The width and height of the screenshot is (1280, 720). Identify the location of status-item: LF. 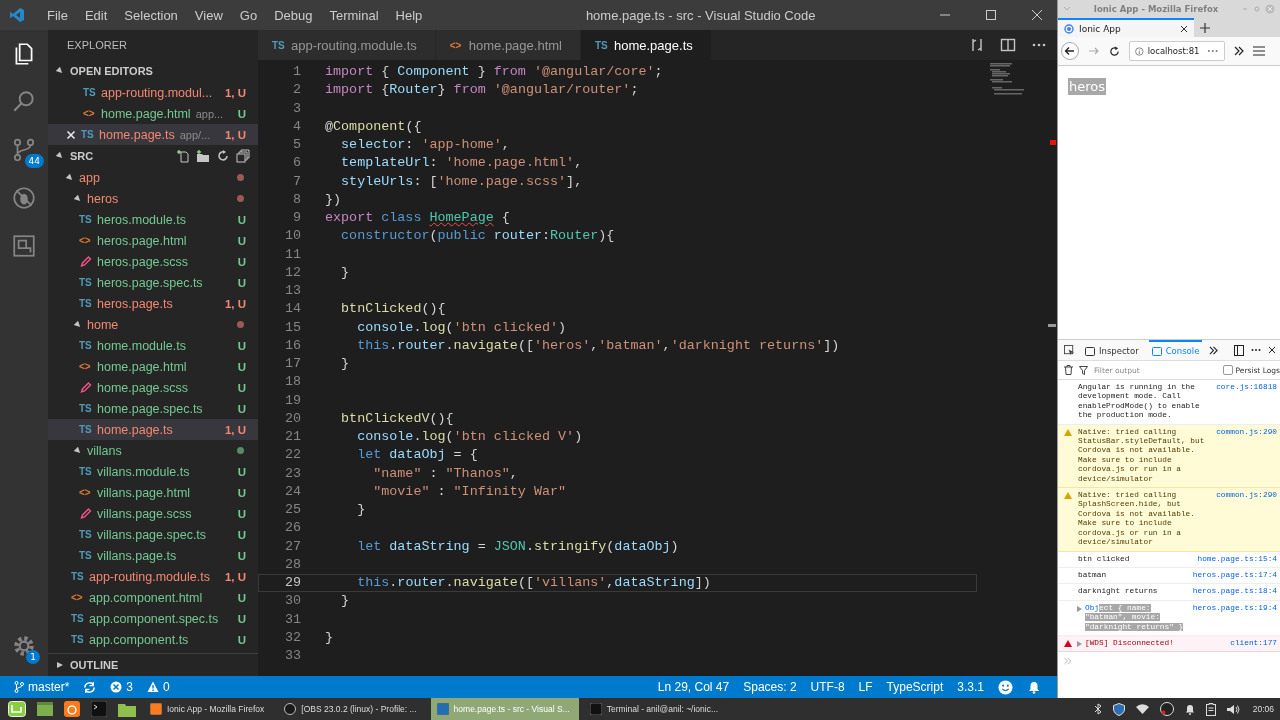
(865, 687).